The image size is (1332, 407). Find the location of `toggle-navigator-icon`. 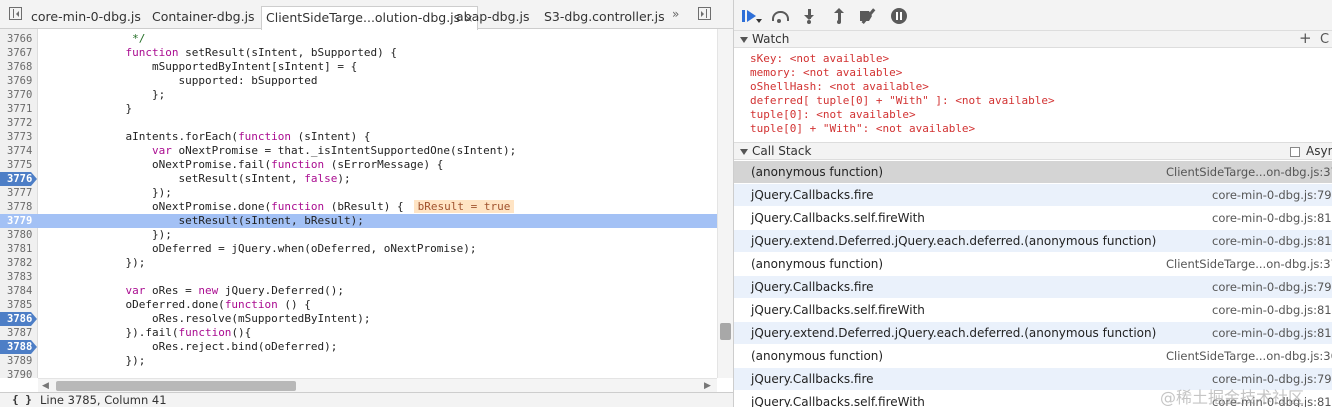

toggle-navigator-icon is located at coordinates (15, 13).